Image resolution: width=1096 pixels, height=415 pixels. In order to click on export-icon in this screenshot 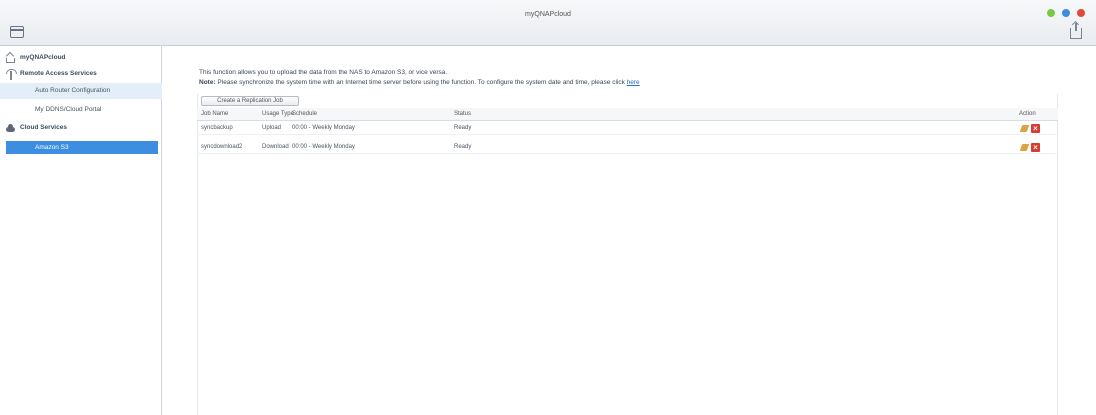, I will do `click(1076, 31)`.